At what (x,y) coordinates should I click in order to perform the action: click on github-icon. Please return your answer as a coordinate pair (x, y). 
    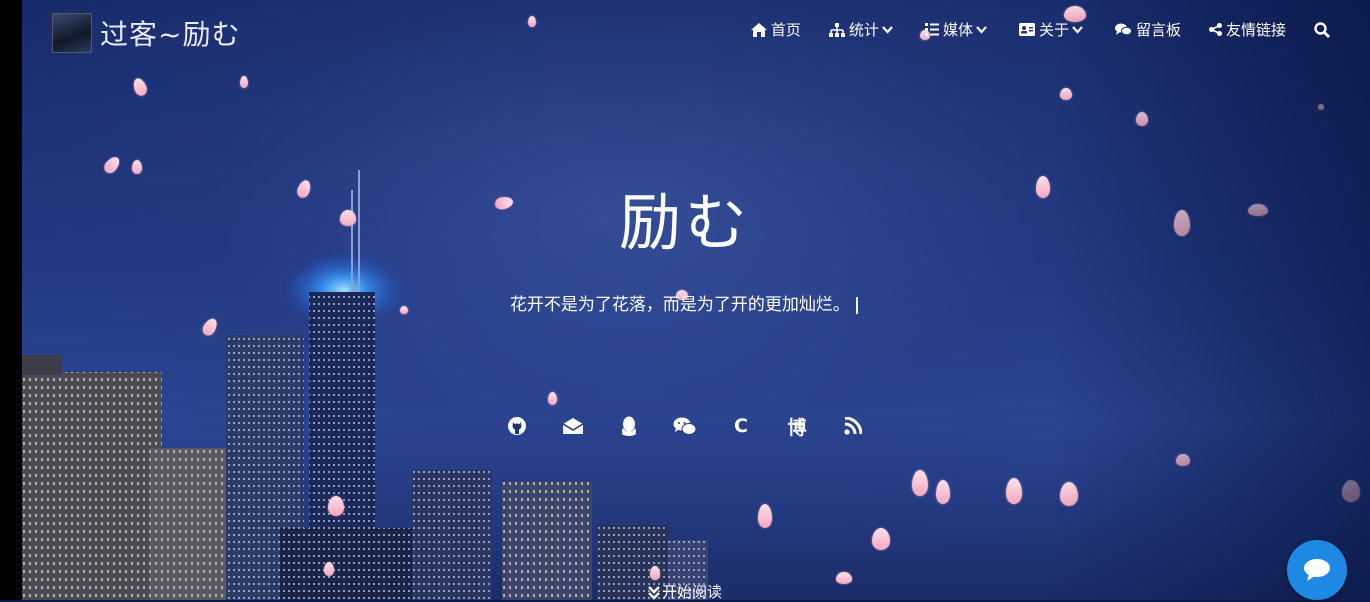
    Looking at the image, I should click on (517, 426).